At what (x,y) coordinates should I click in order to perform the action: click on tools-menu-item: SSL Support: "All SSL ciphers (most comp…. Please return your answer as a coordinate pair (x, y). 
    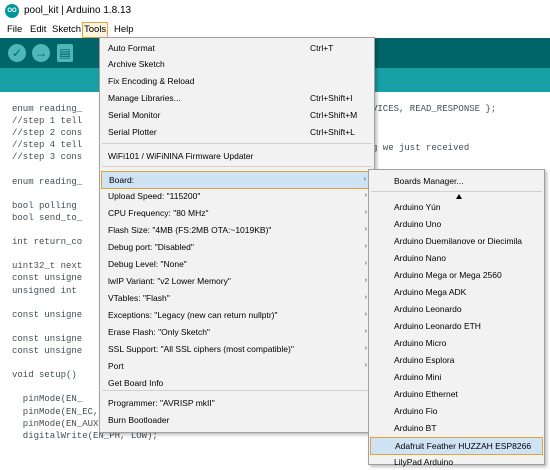
    Looking at the image, I should click on (237, 349).